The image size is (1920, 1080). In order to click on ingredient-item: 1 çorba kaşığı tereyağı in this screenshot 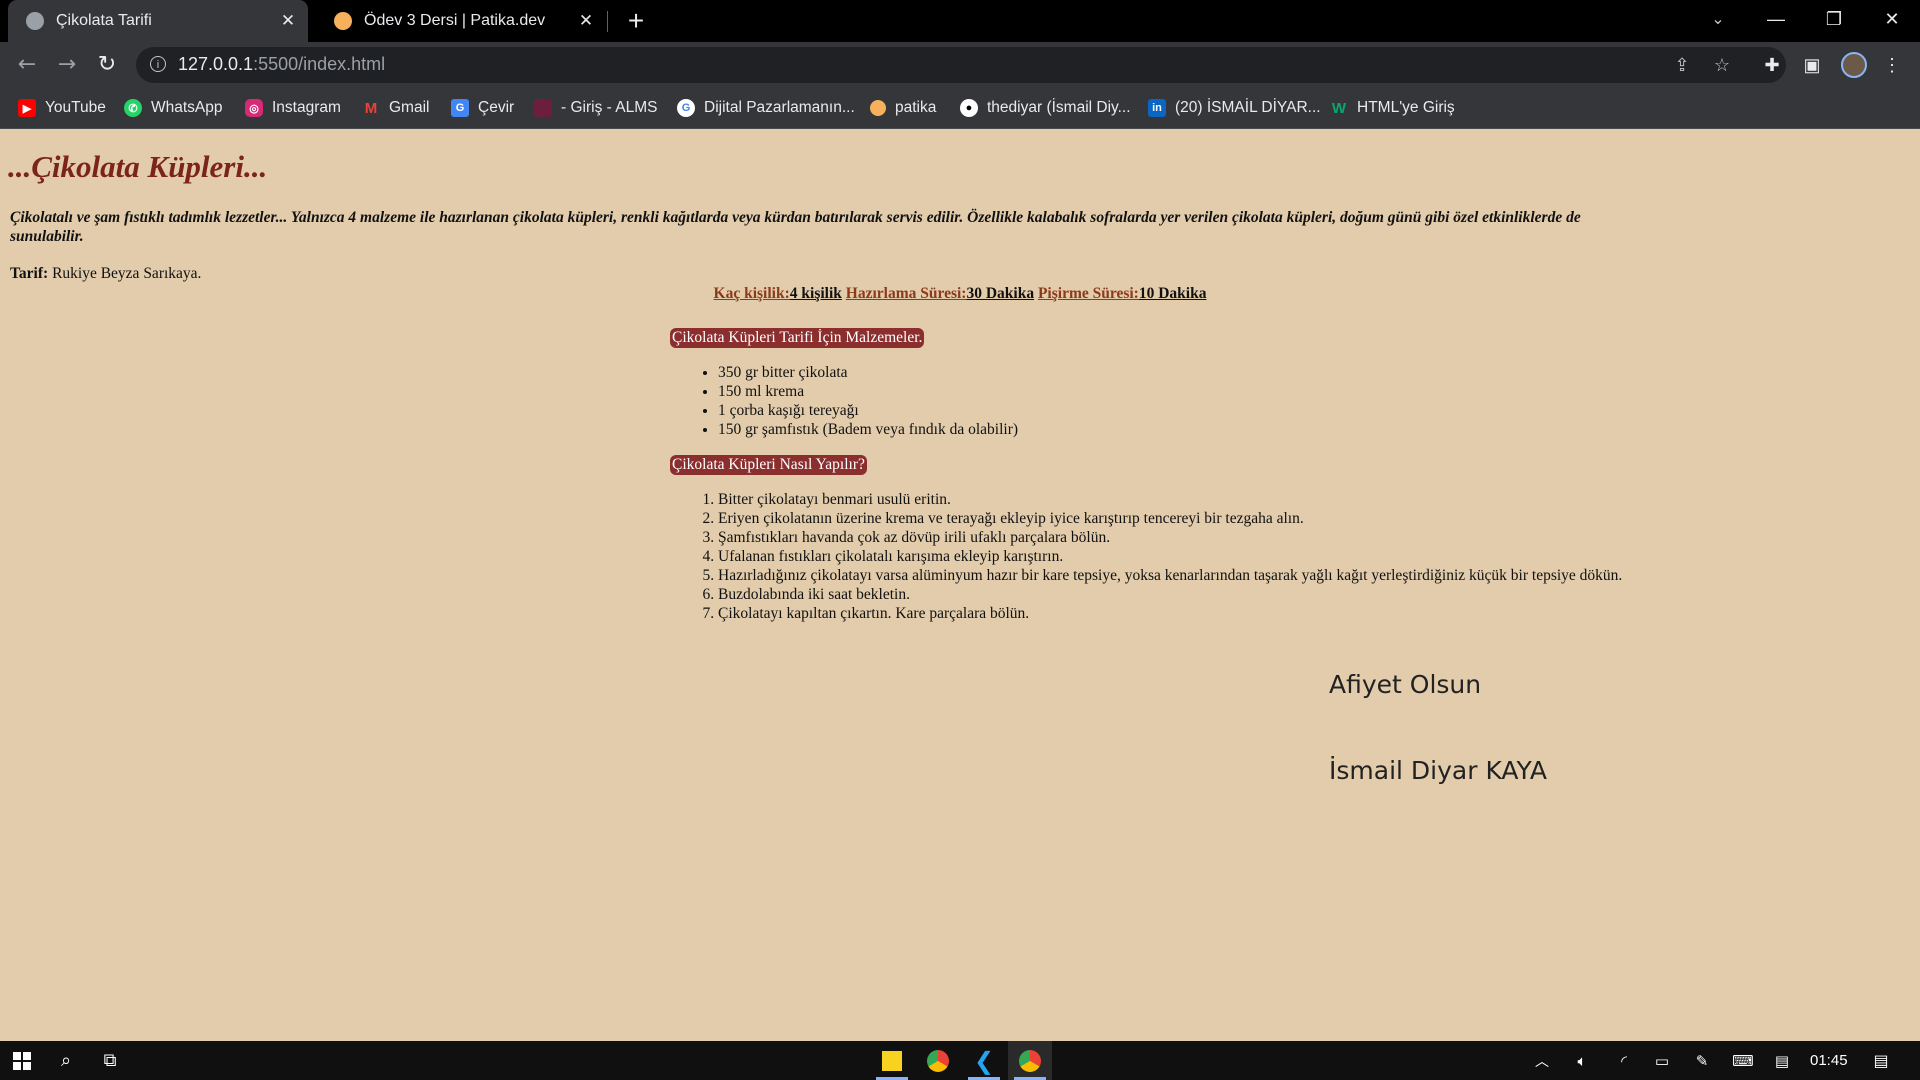, I will do `click(868, 410)`.